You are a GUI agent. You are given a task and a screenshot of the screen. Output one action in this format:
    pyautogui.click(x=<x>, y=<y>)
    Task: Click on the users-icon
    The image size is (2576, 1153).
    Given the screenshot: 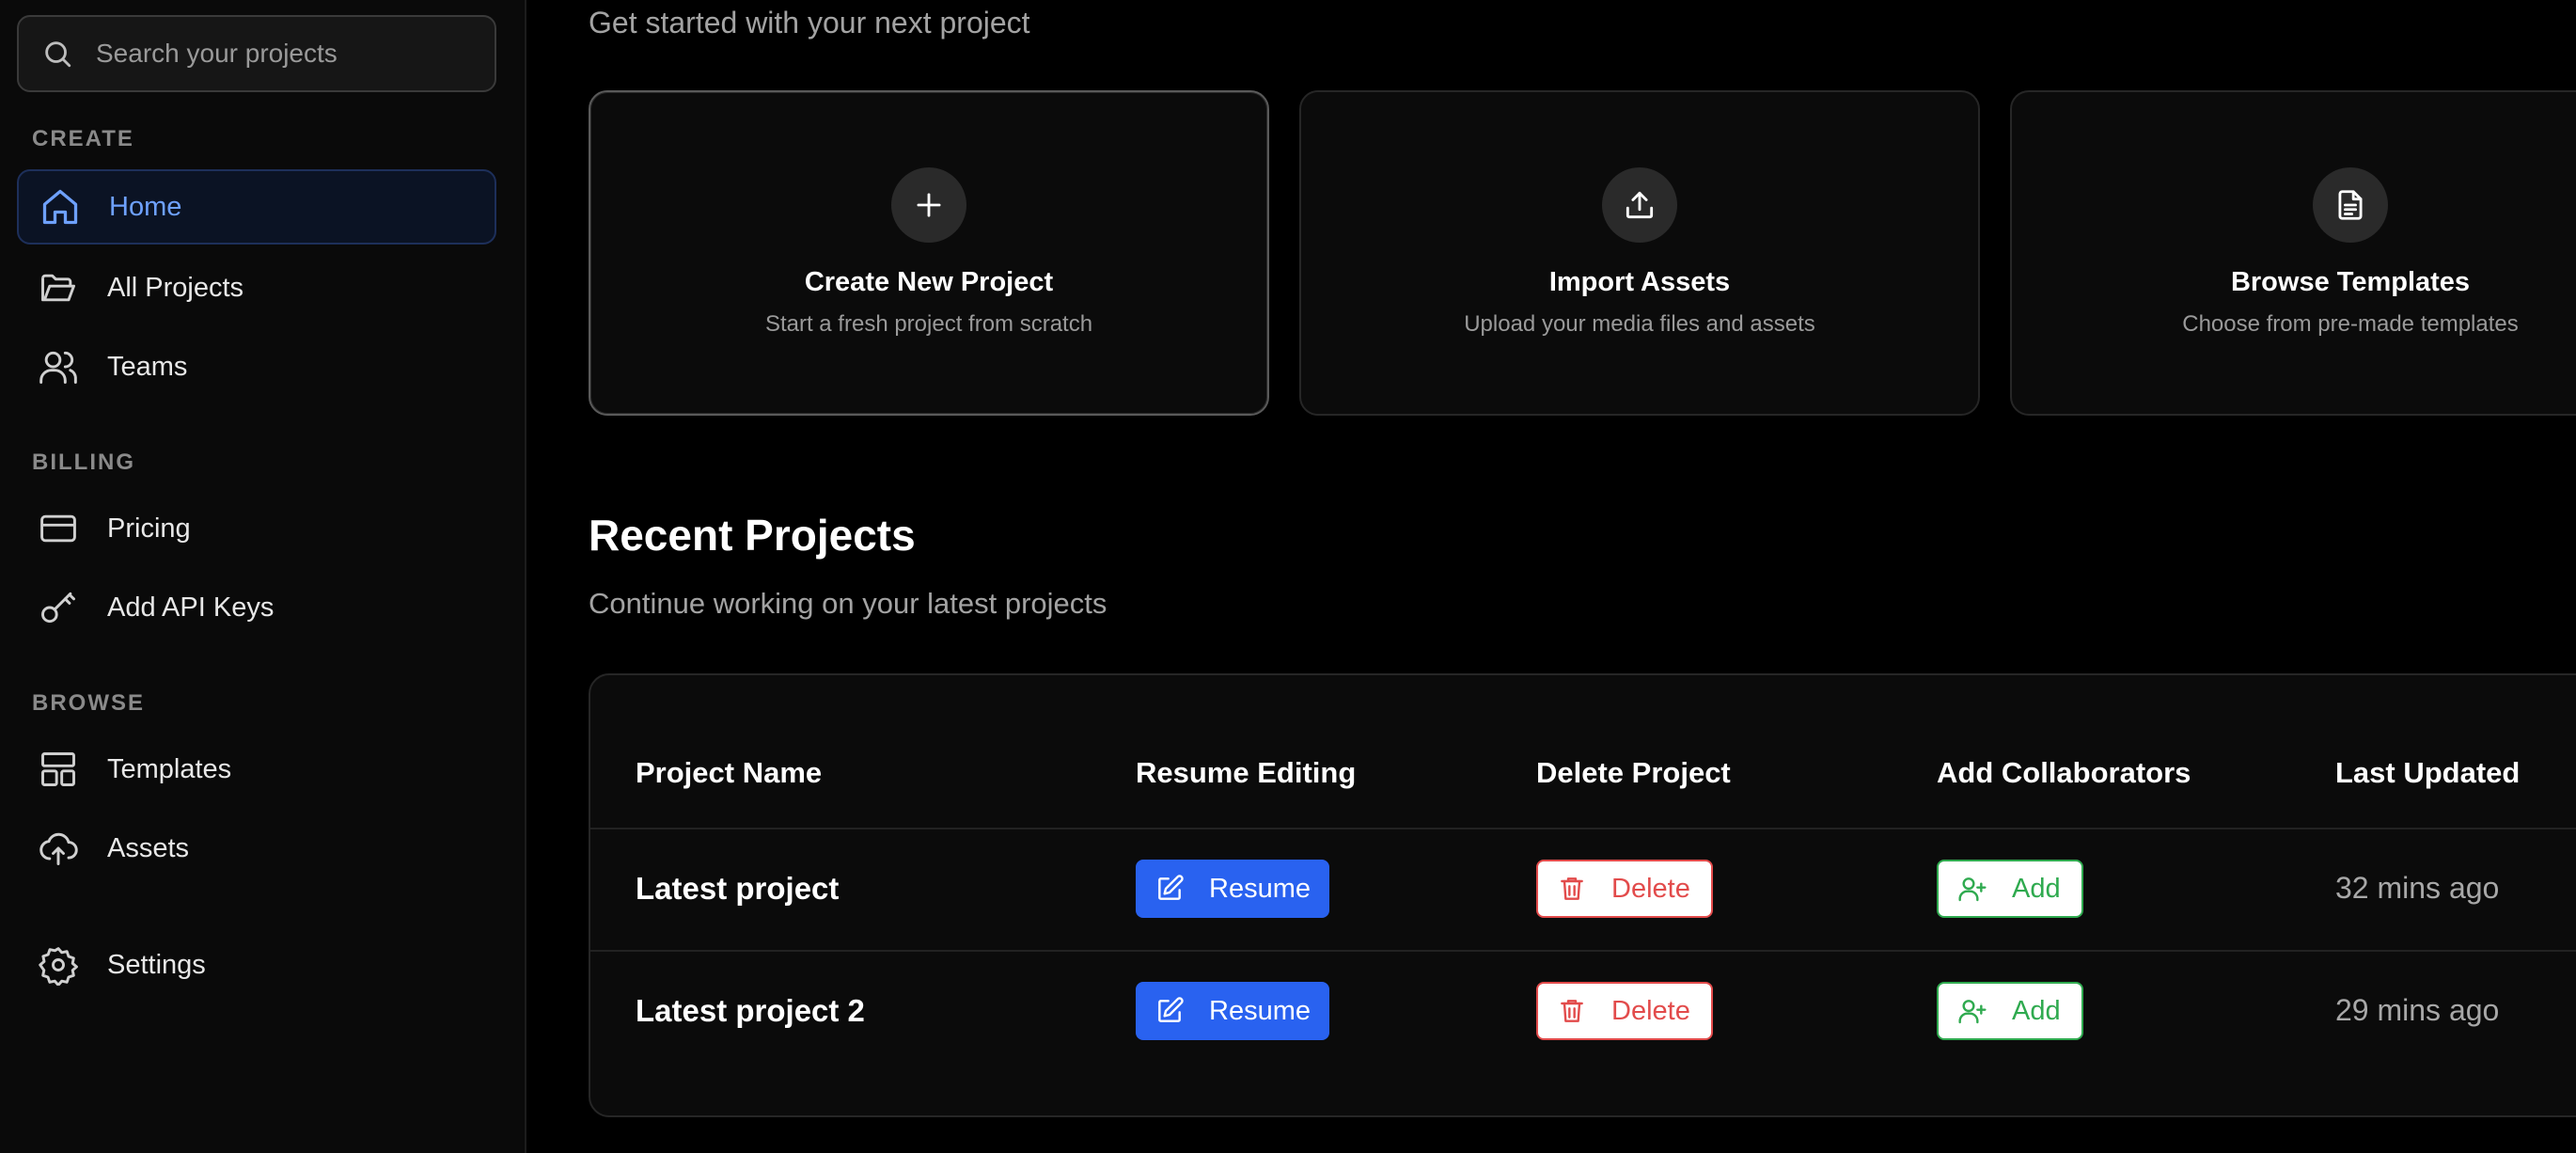 What is the action you would take?
    pyautogui.click(x=58, y=367)
    